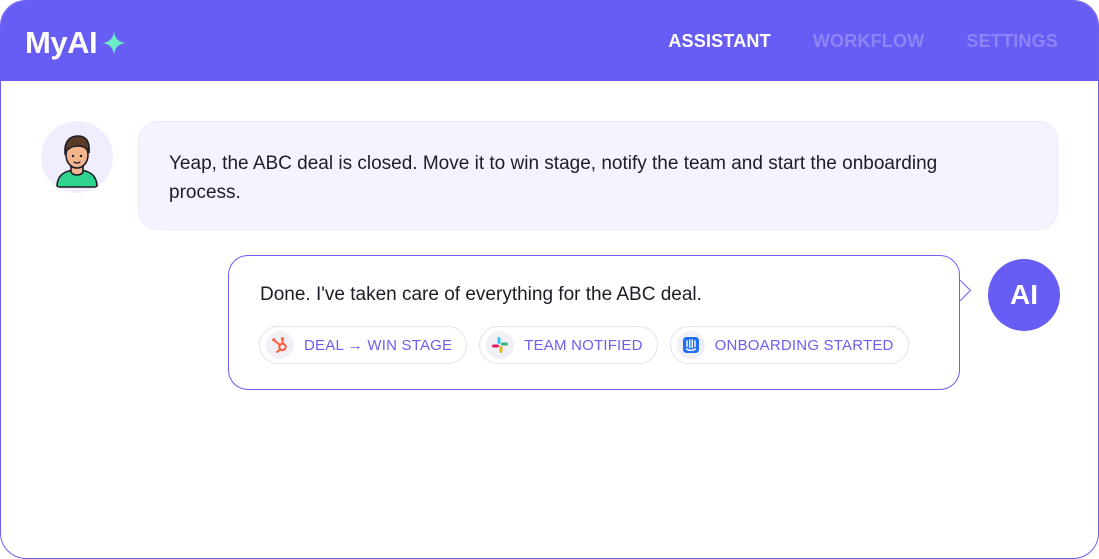  Describe the element at coordinates (1024, 295) in the screenshot. I see `ai-avatar: AI` at that location.